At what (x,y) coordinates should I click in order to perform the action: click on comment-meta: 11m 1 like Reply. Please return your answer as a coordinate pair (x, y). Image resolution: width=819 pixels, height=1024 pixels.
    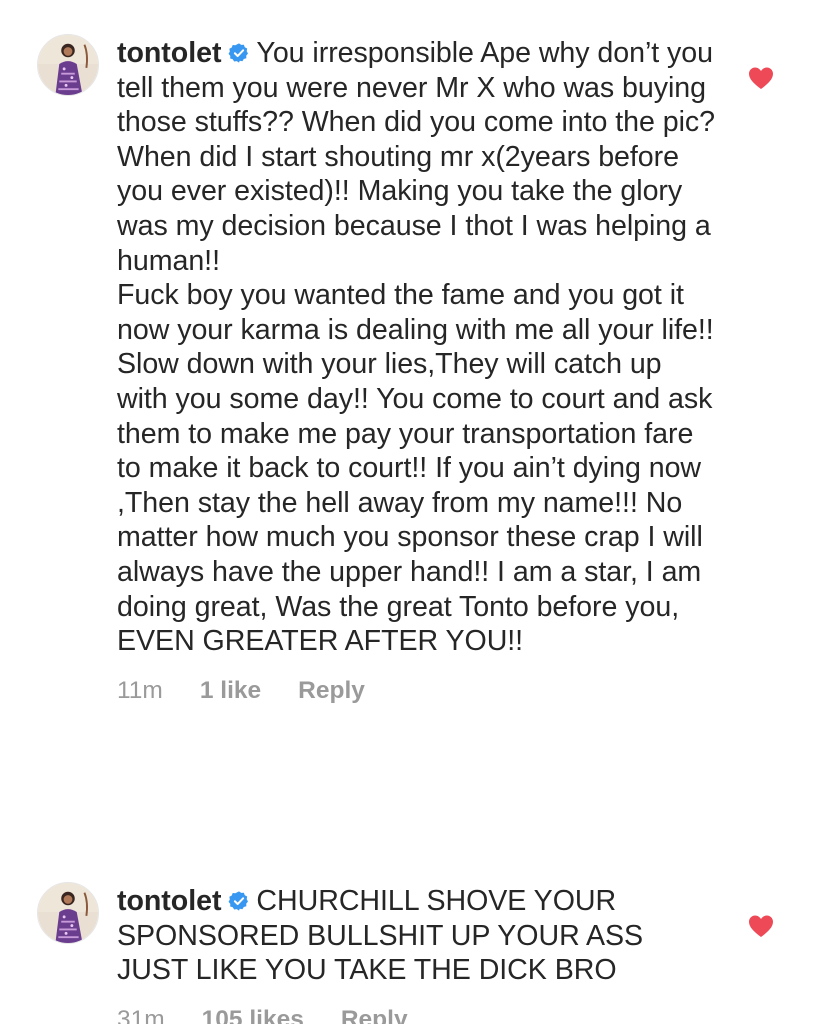
    Looking at the image, I should click on (417, 691).